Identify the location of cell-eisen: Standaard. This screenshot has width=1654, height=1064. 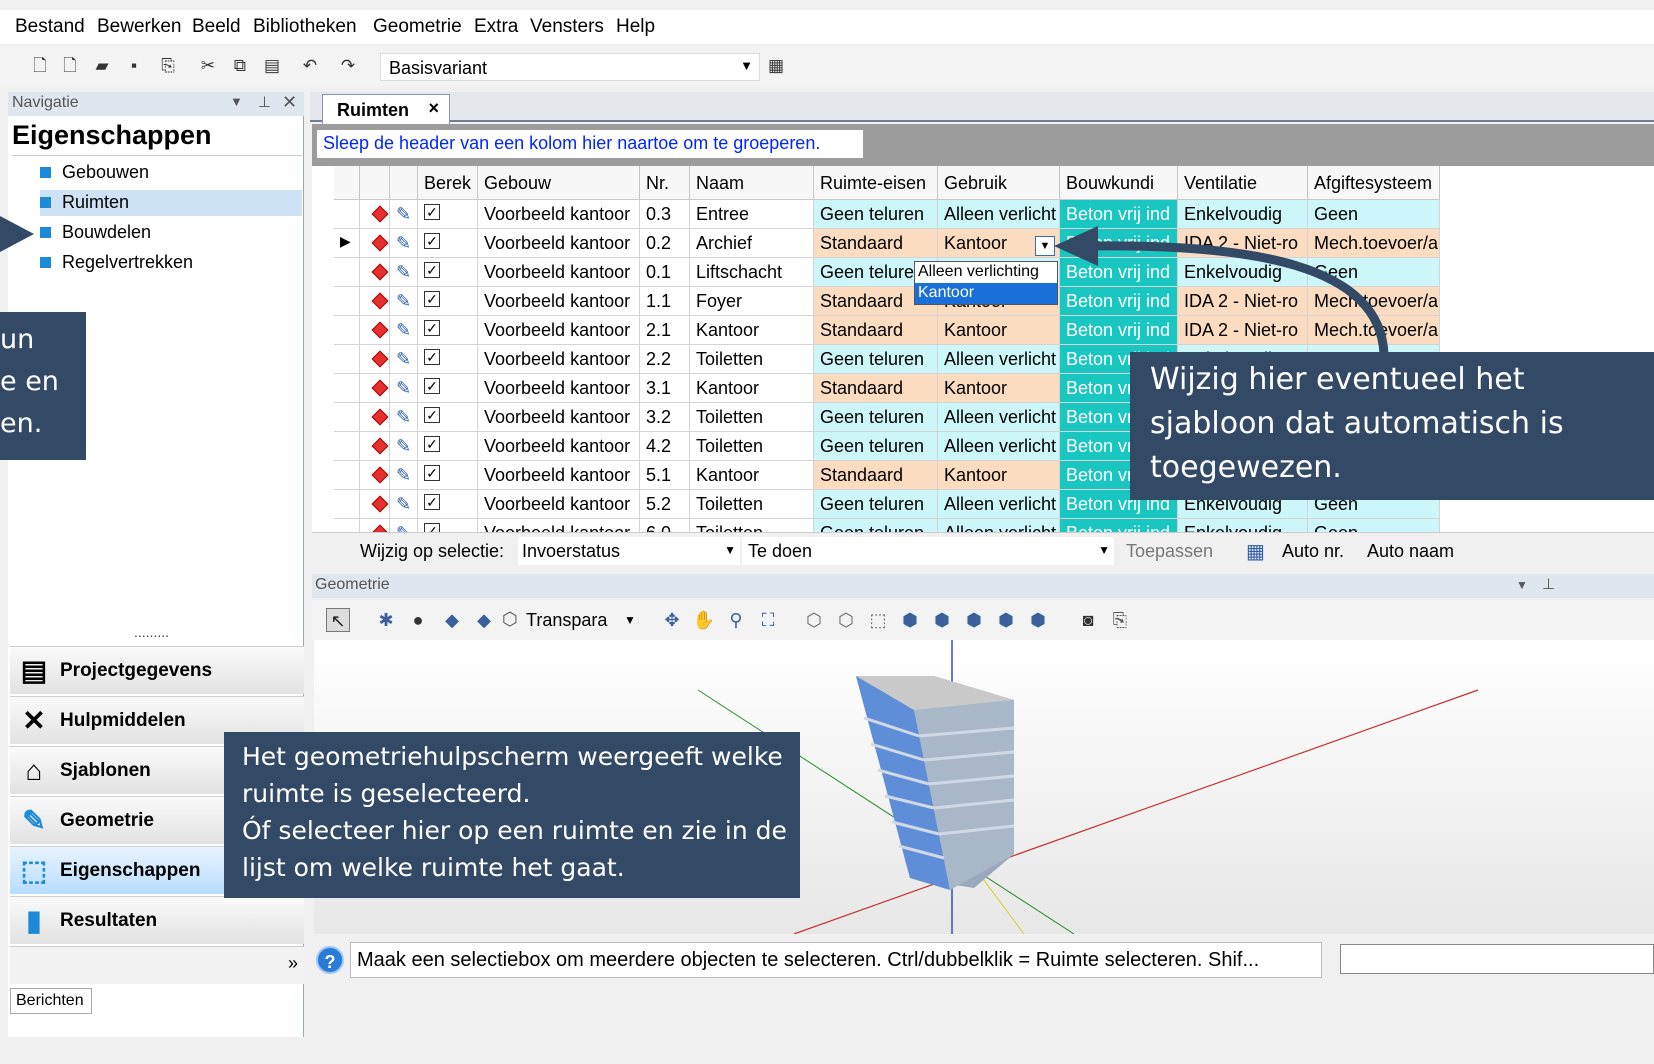
(876, 388).